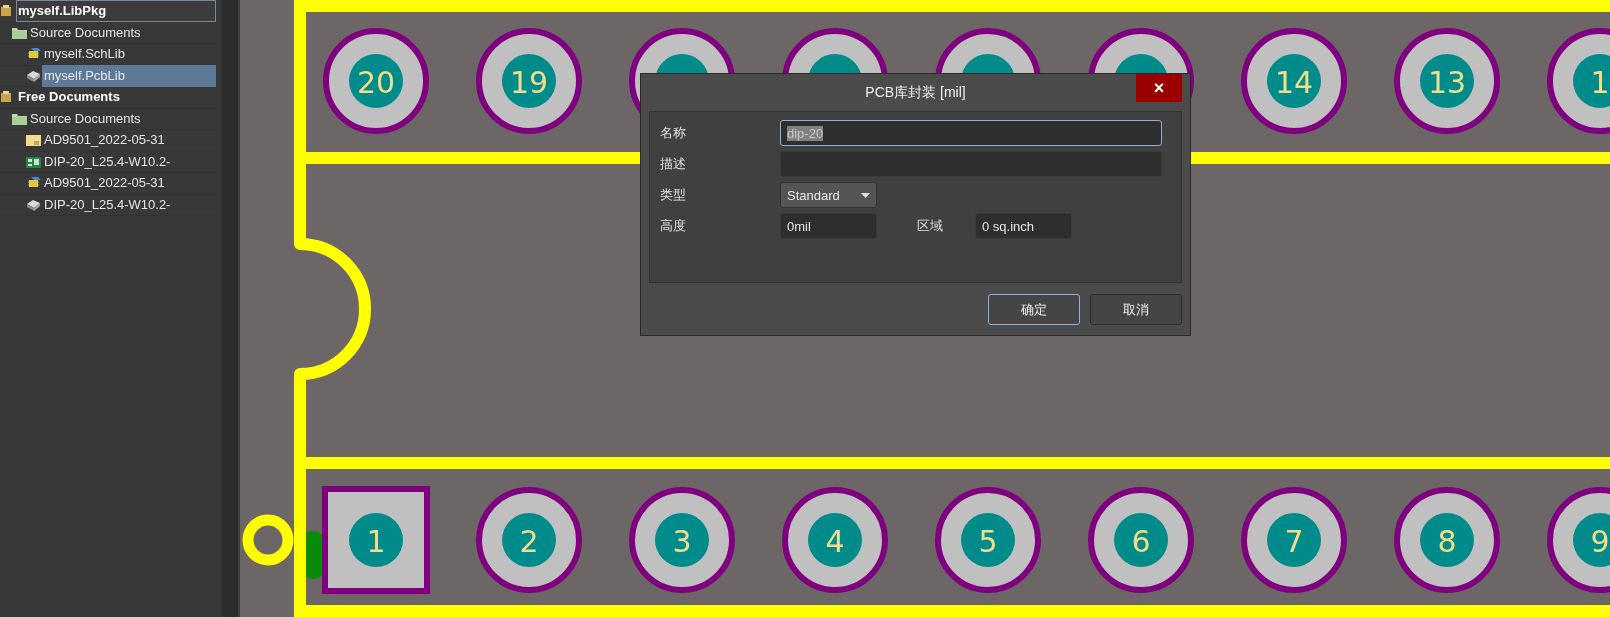  Describe the element at coordinates (1023, 226) in the screenshot. I see `input-field: 0 sq.inch` at that location.